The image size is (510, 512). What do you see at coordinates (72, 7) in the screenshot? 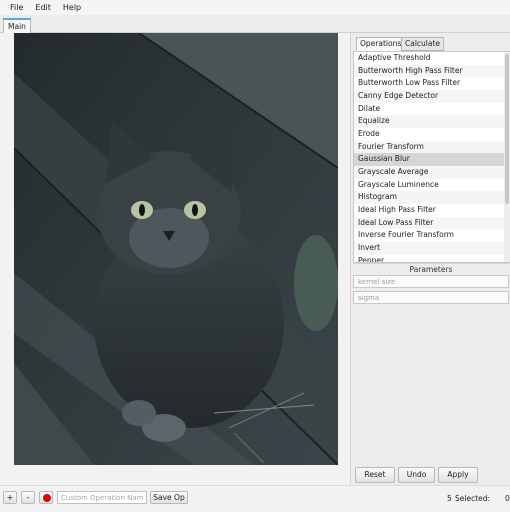
I see `menu-help: Help` at bounding box center [72, 7].